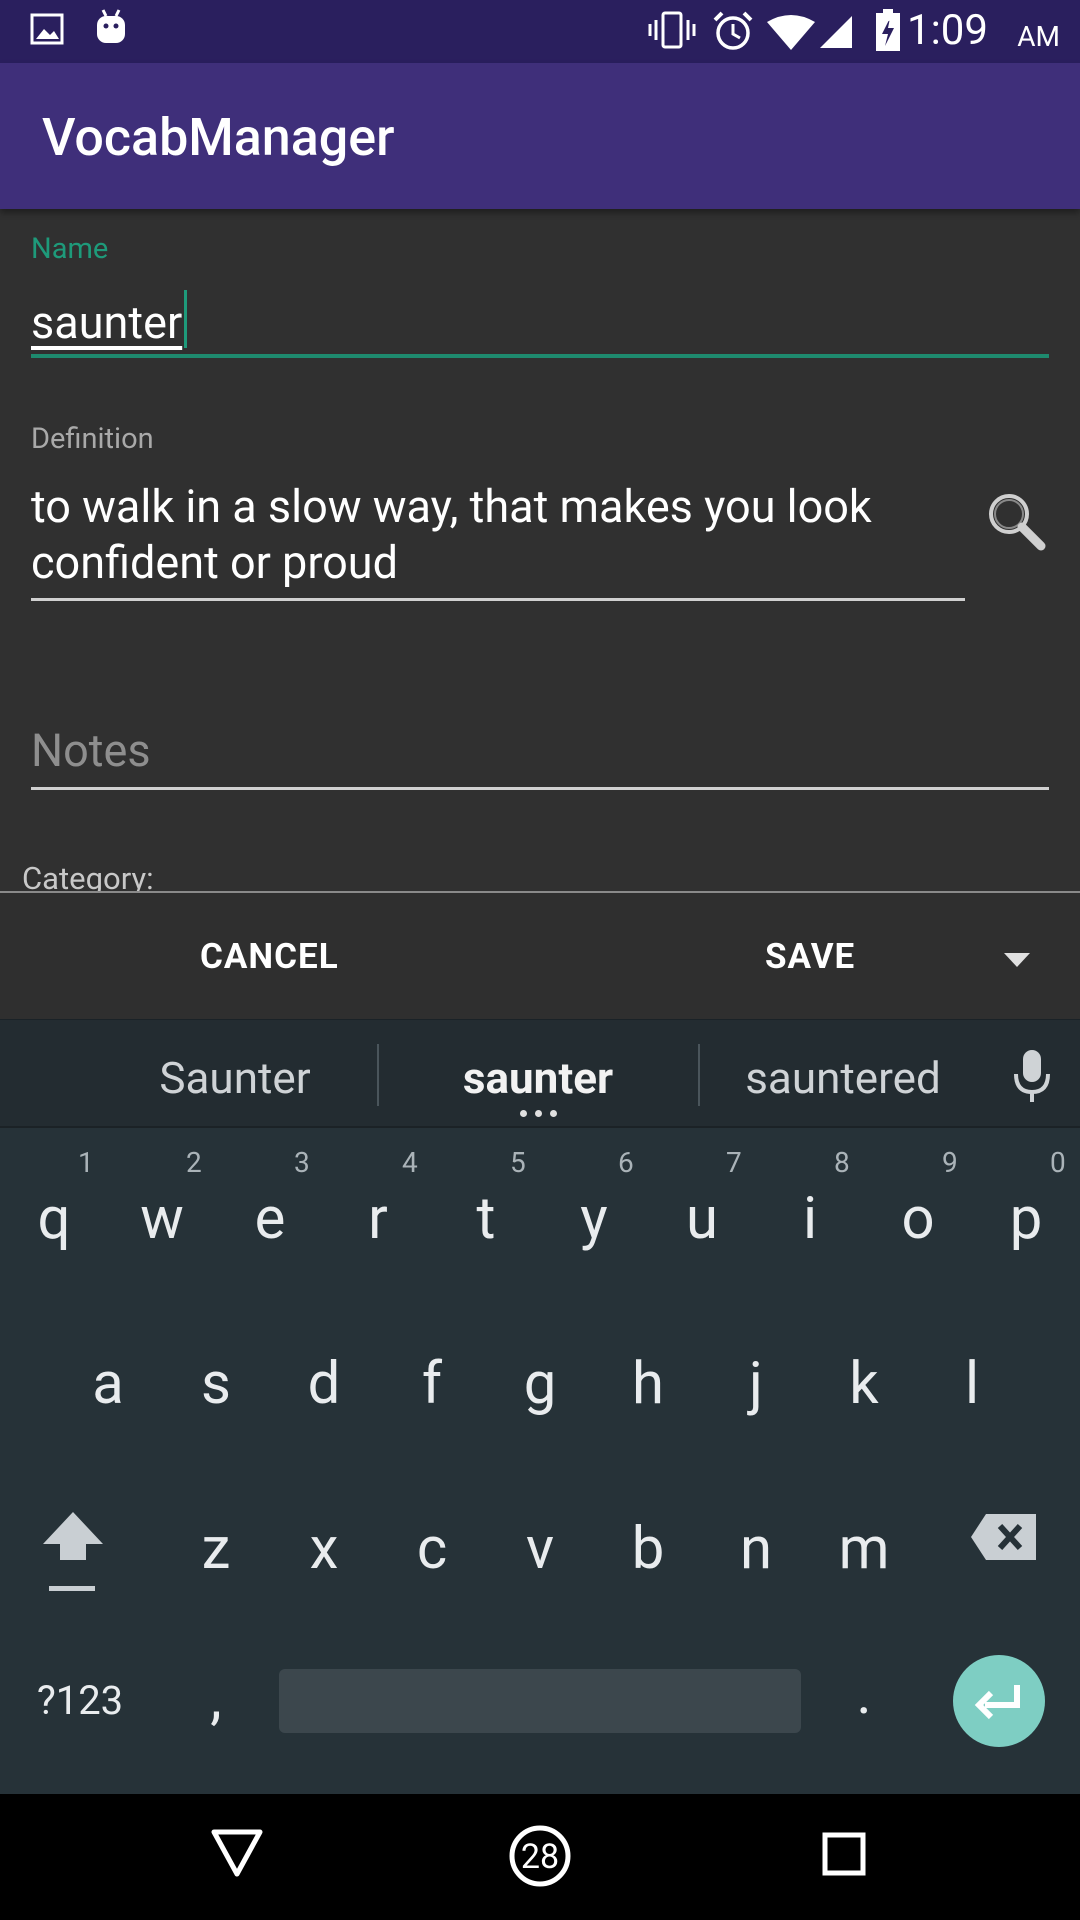 The image size is (1080, 1920). What do you see at coordinates (1004, 1537) in the screenshot?
I see `backspace-key-icon` at bounding box center [1004, 1537].